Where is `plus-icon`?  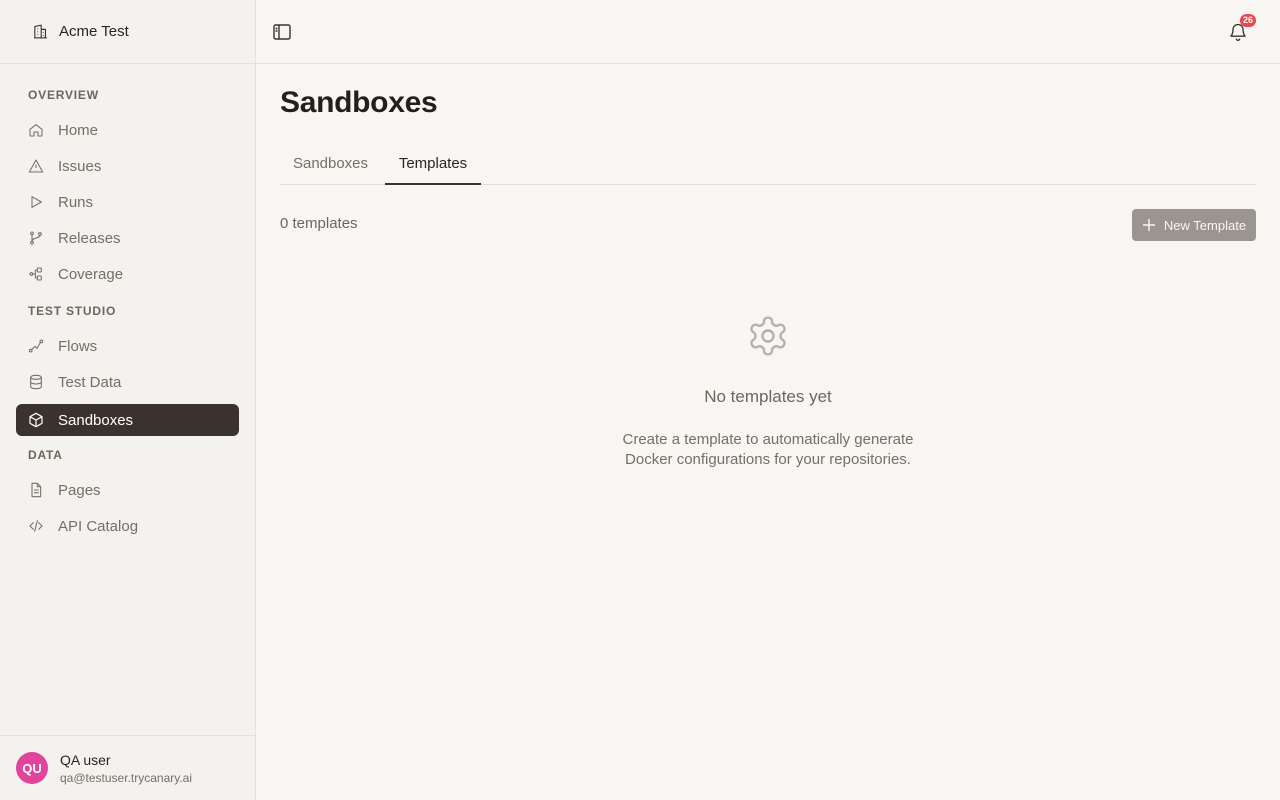
plus-icon is located at coordinates (1148, 225).